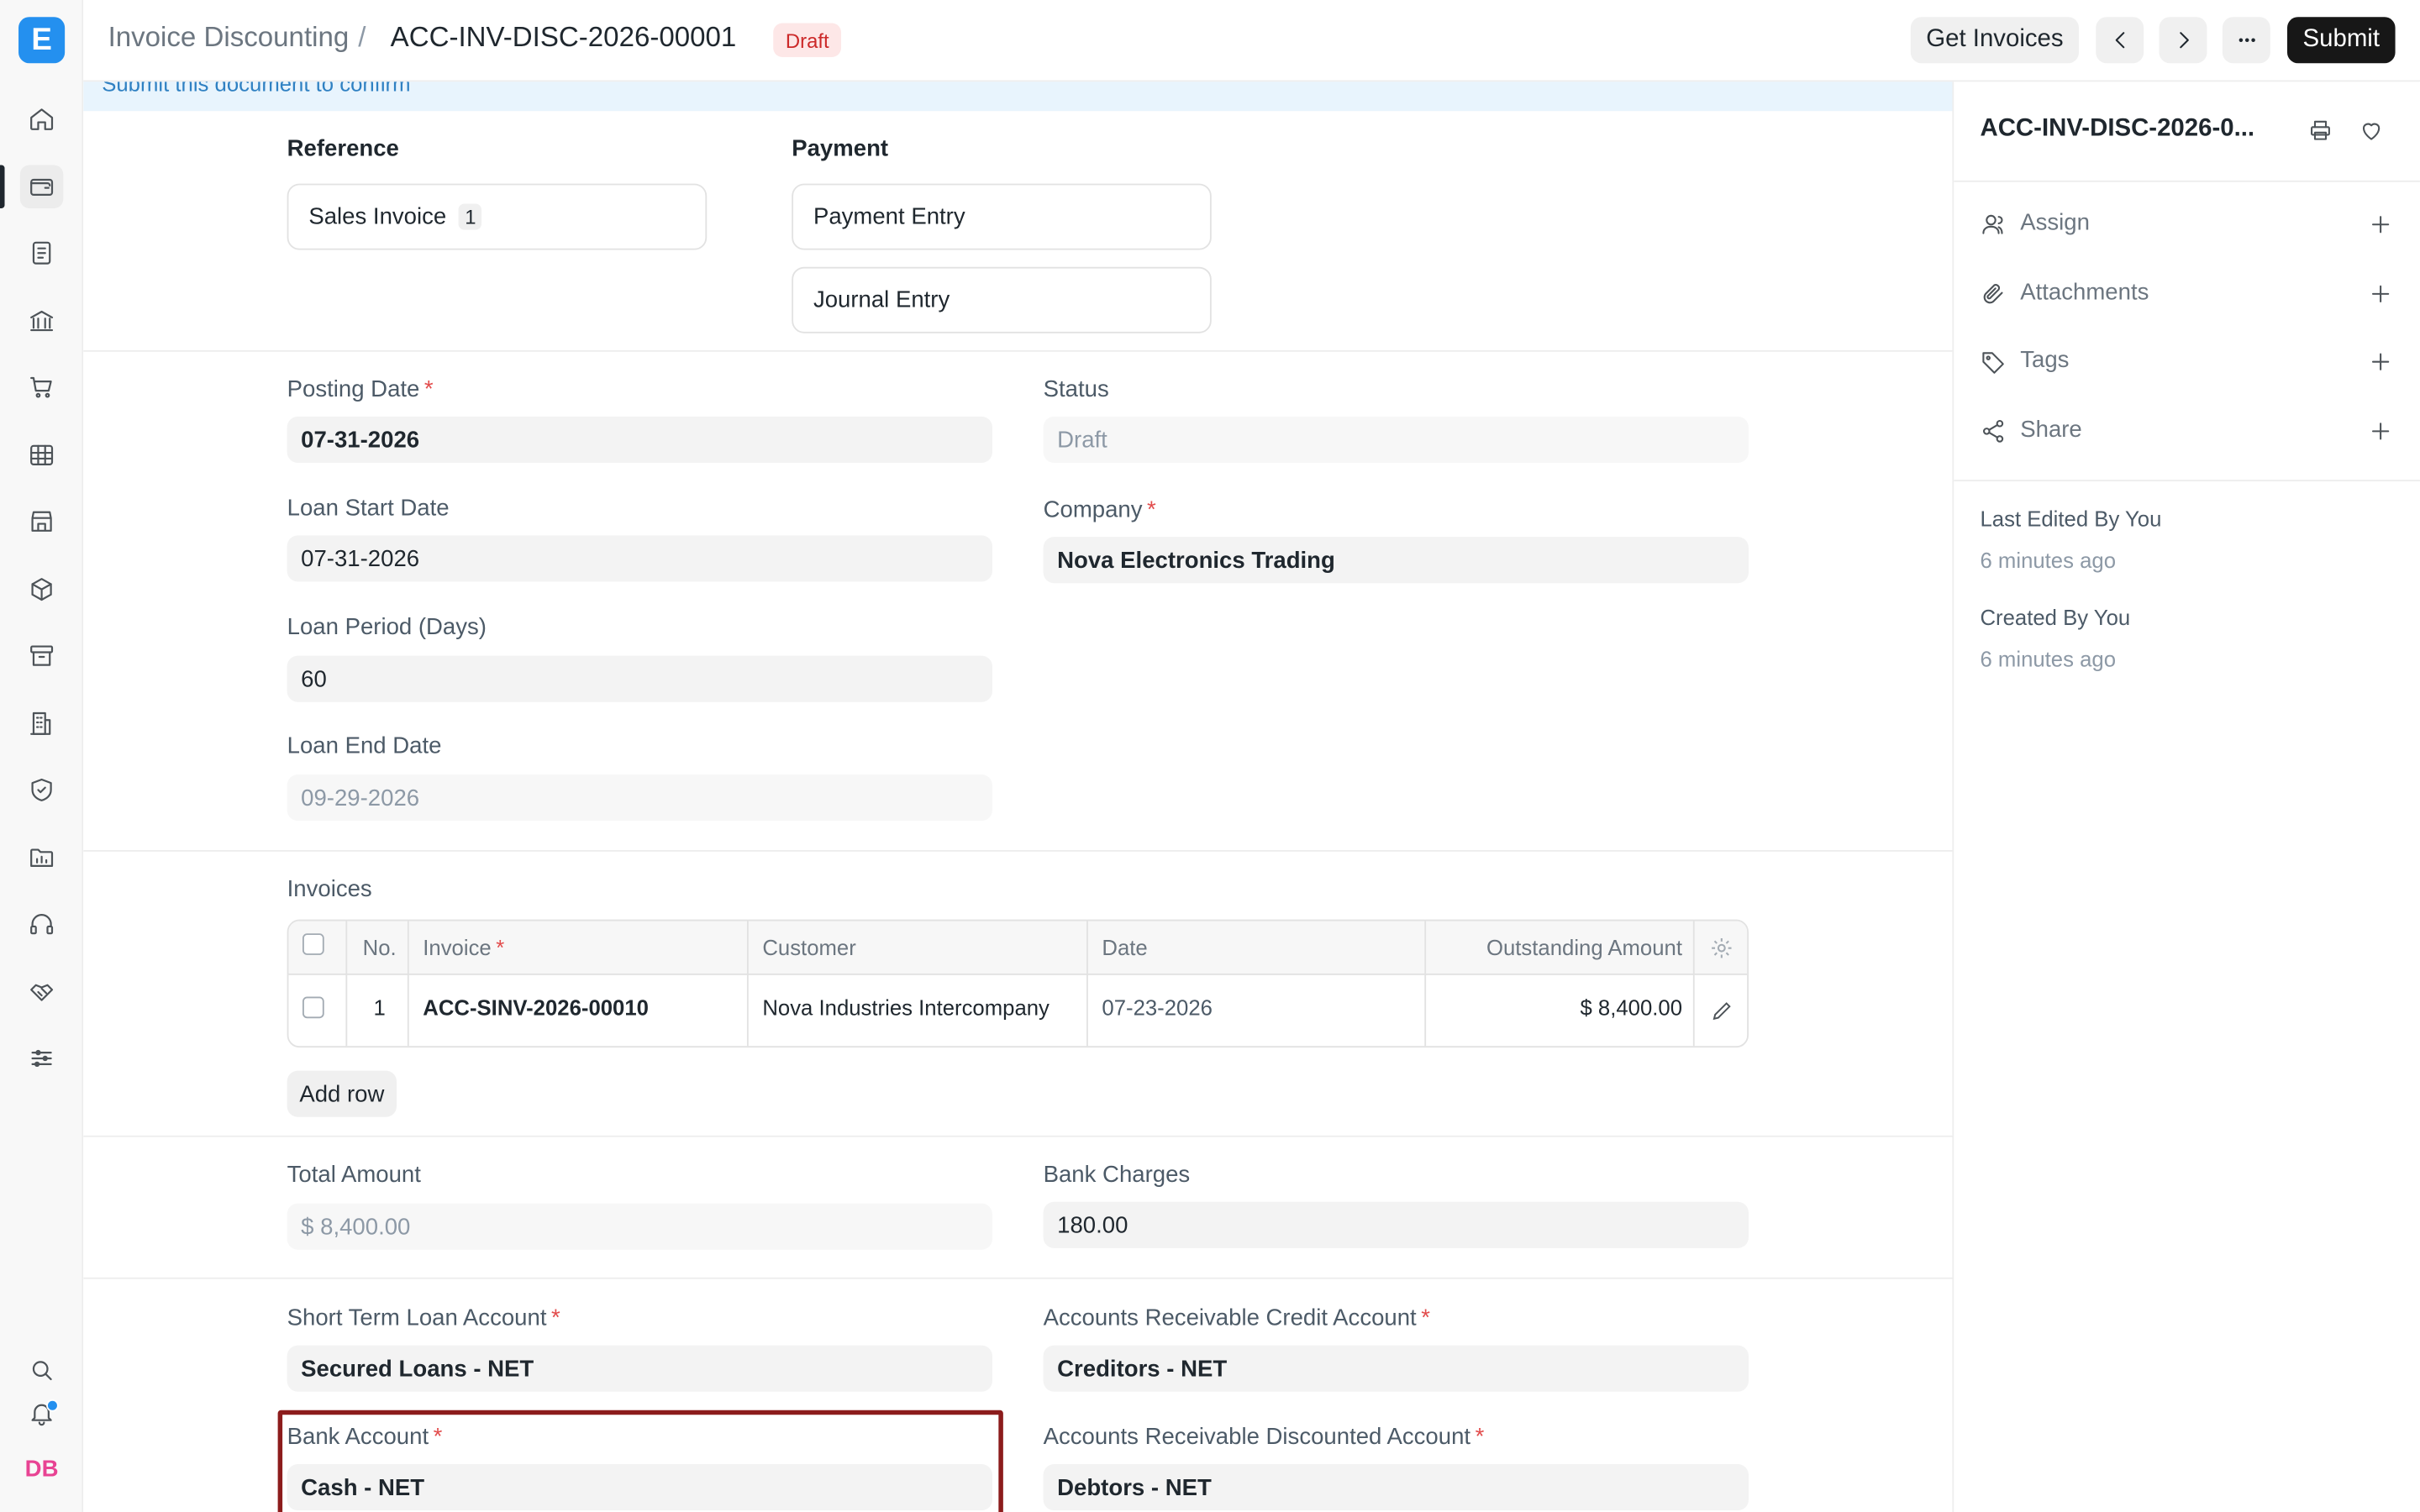 This screenshot has width=2420, height=1512. What do you see at coordinates (639, 1368) in the screenshot?
I see `short-term-loan-account-field: Secured Loans - NET` at bounding box center [639, 1368].